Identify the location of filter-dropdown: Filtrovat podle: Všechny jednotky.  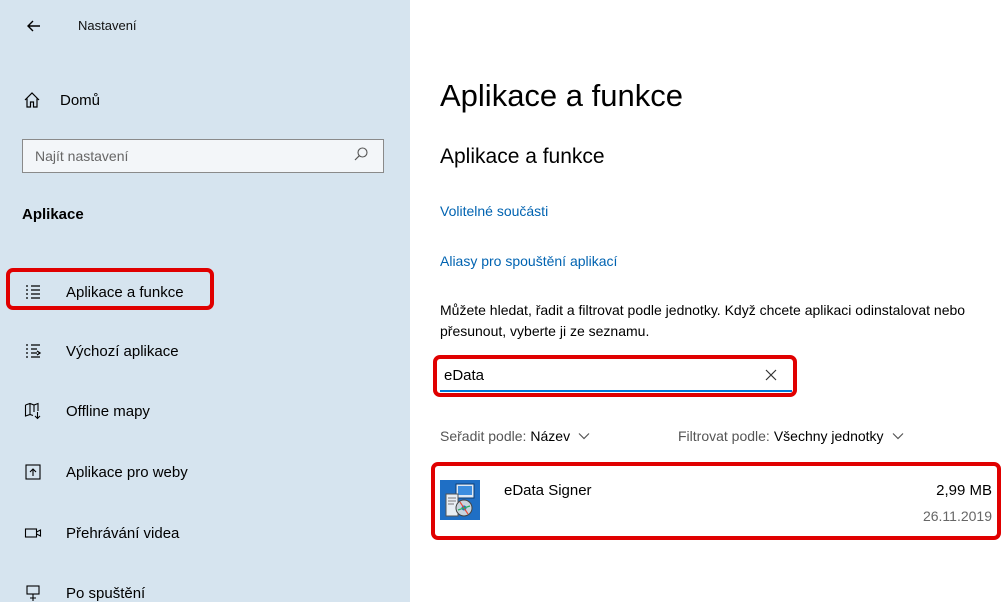
(791, 436).